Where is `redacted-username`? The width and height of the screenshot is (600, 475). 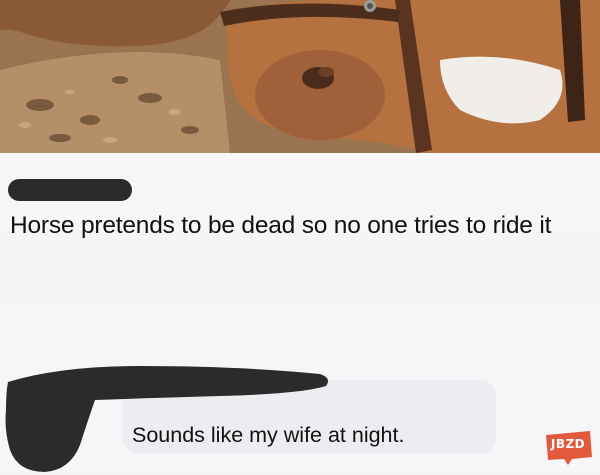 redacted-username is located at coordinates (70, 190).